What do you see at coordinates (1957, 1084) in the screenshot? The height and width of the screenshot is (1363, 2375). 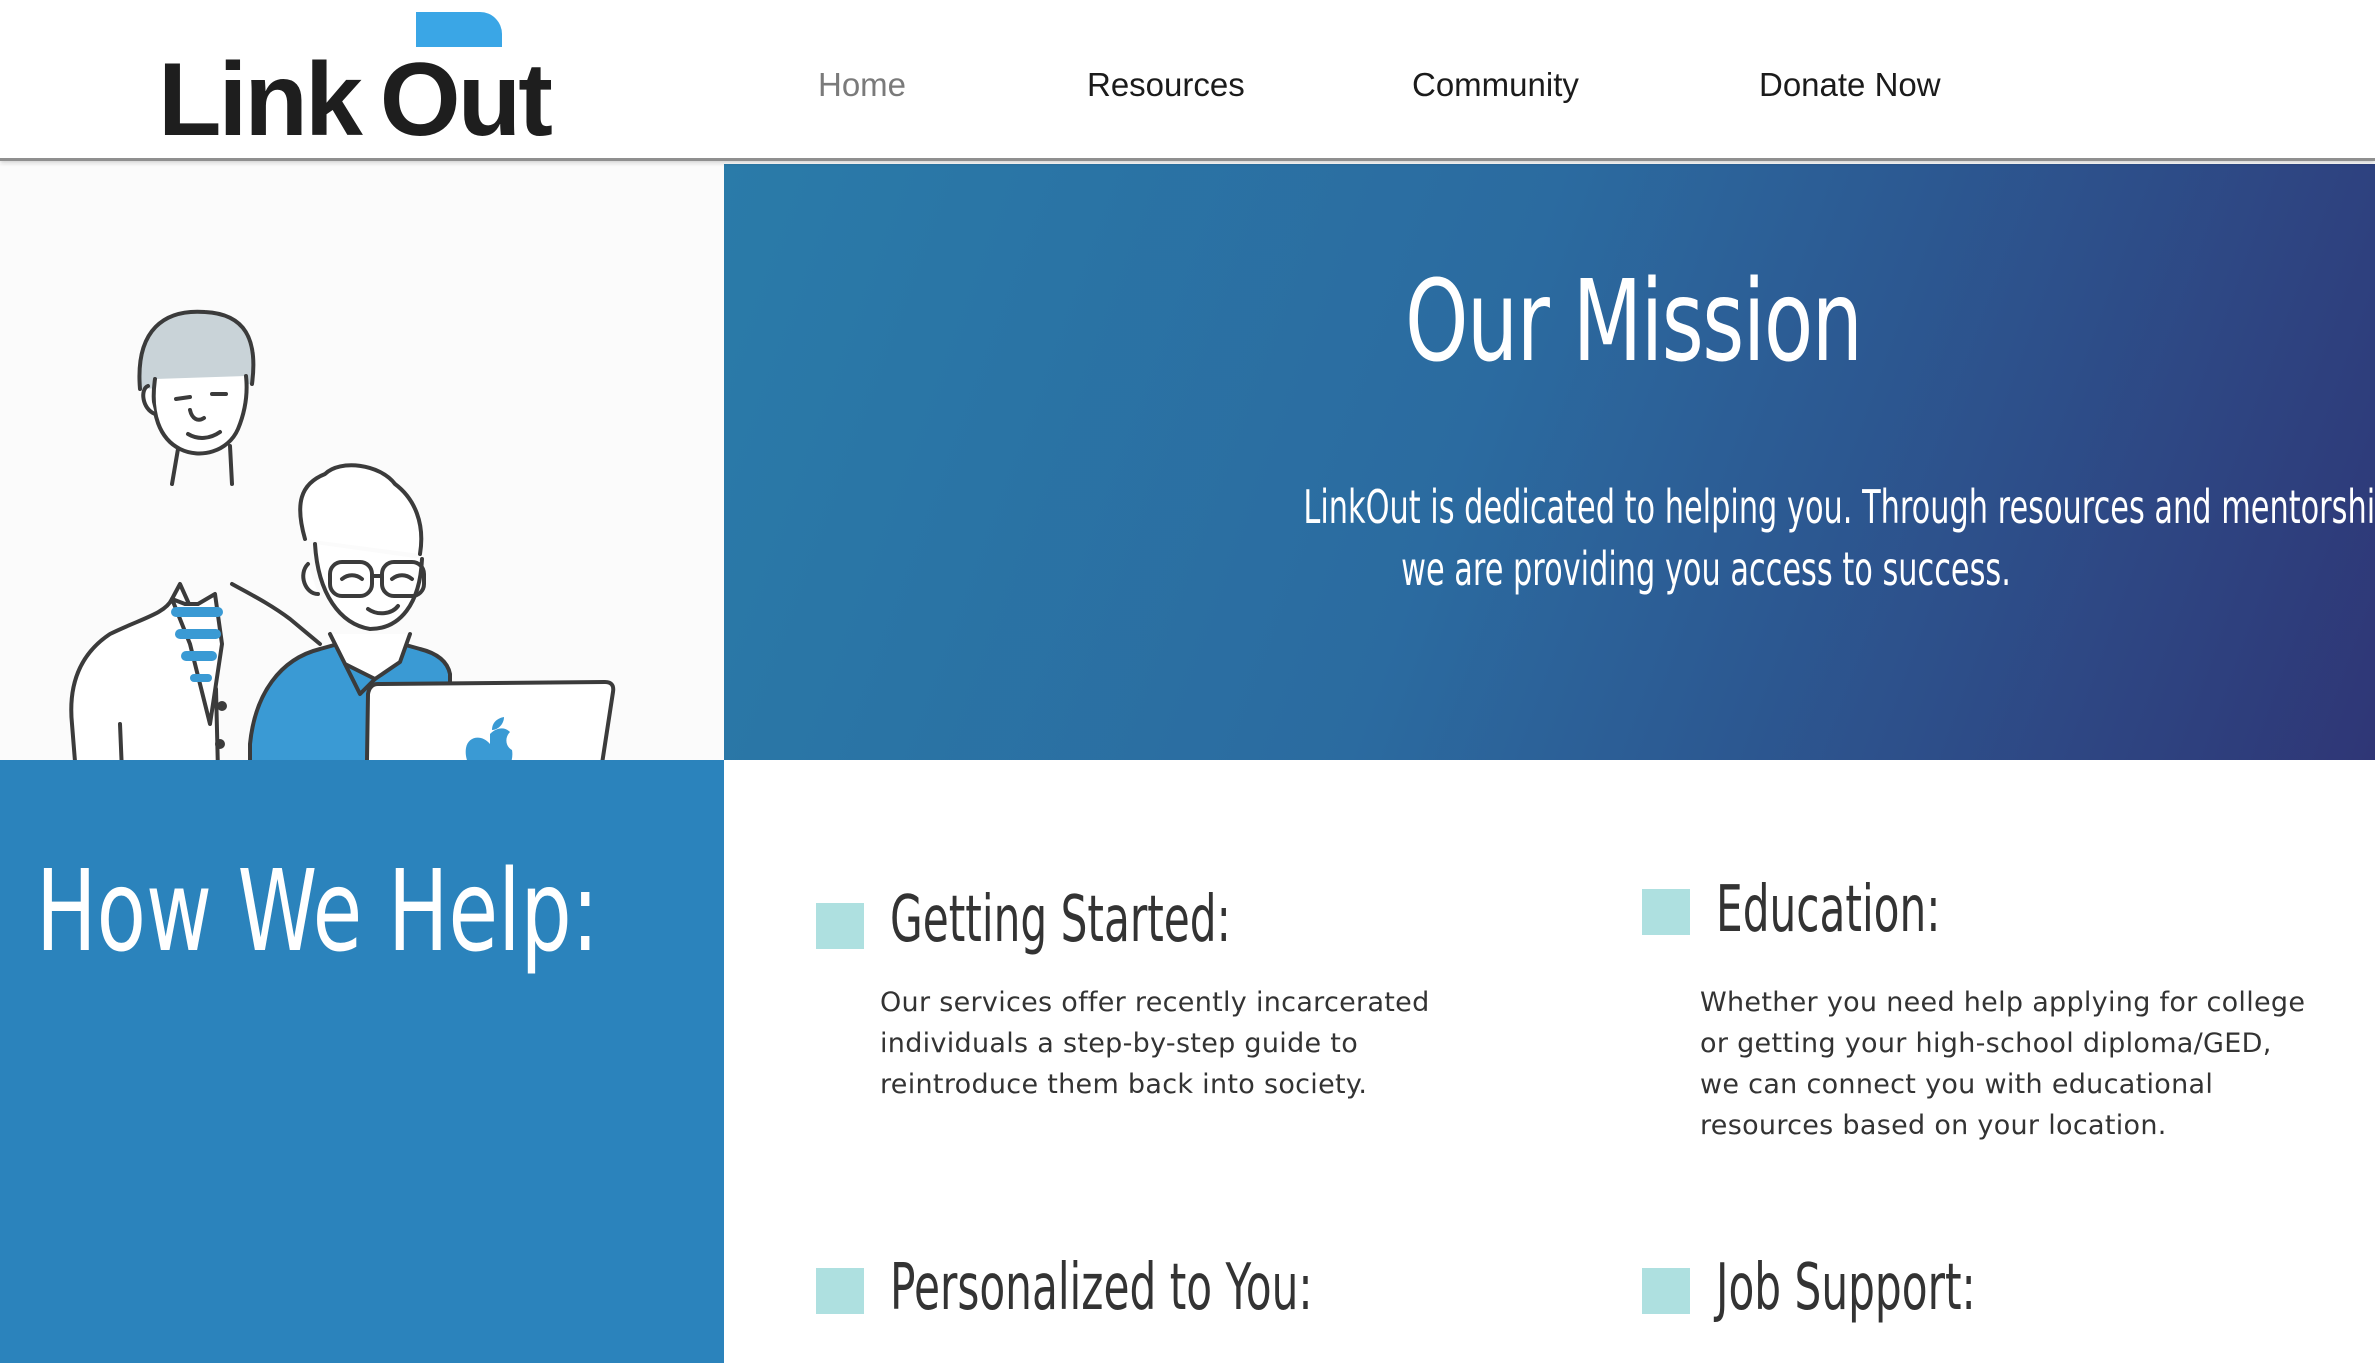 I see `education-line: we can connect you with educational` at bounding box center [1957, 1084].